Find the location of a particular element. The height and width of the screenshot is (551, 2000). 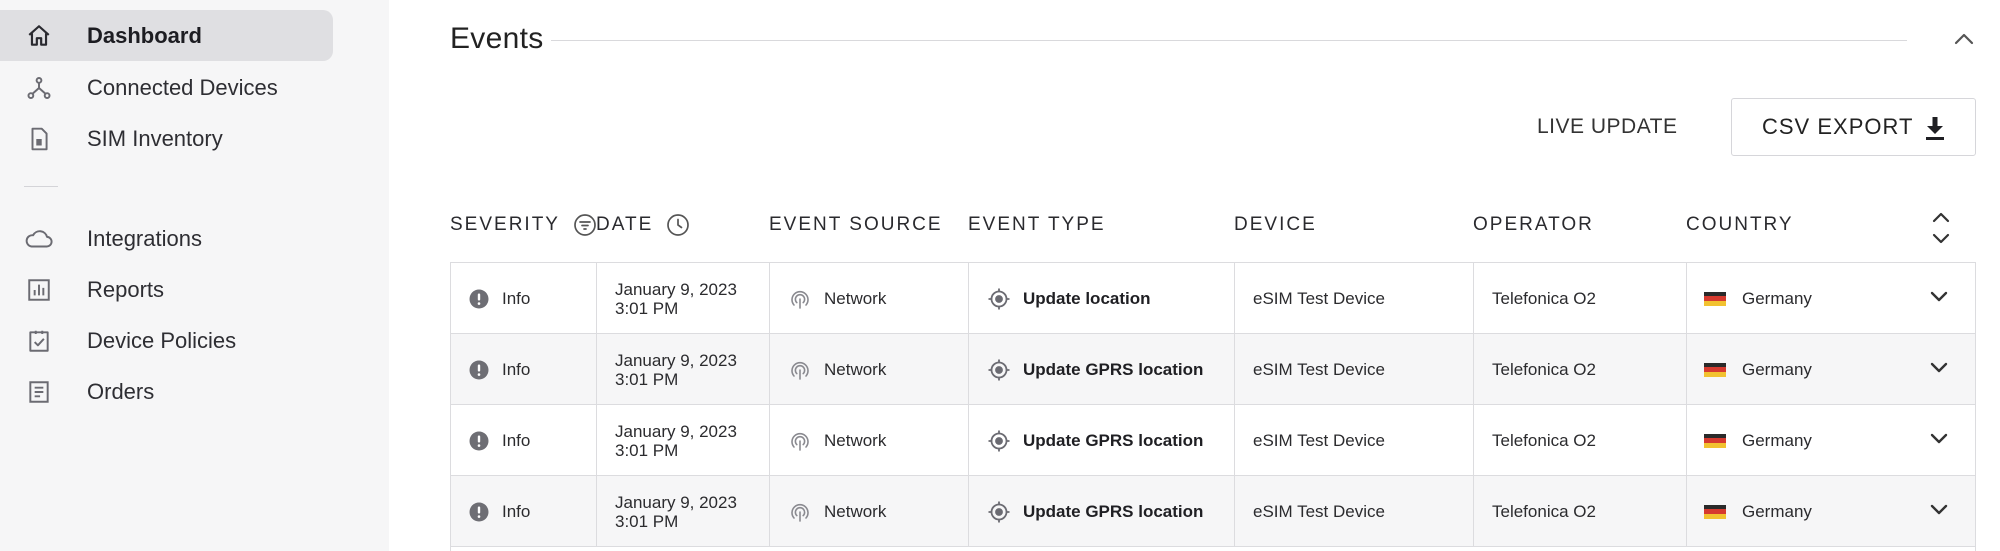

csv-export-label: CSV EXPORT is located at coordinates (1838, 126).